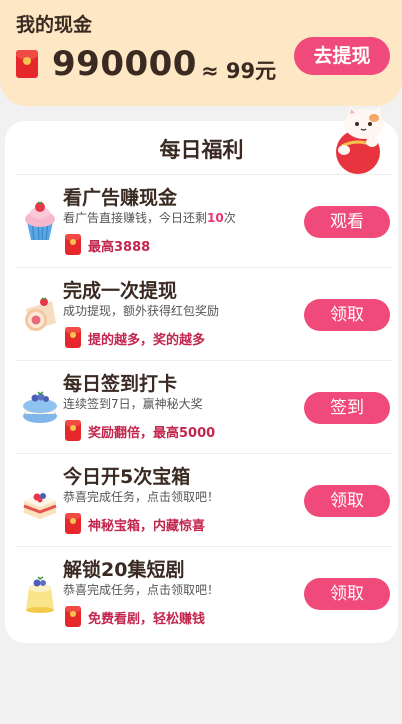 This screenshot has width=402, height=724. I want to click on task-reward: 神秘宝箱，内藏惊喜, so click(147, 526).